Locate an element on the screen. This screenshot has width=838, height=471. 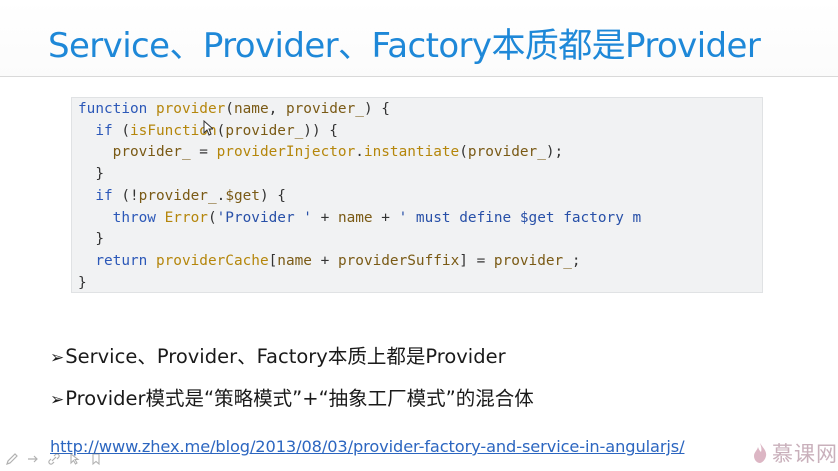
code-token: ' must define $get factory m is located at coordinates (520, 217).